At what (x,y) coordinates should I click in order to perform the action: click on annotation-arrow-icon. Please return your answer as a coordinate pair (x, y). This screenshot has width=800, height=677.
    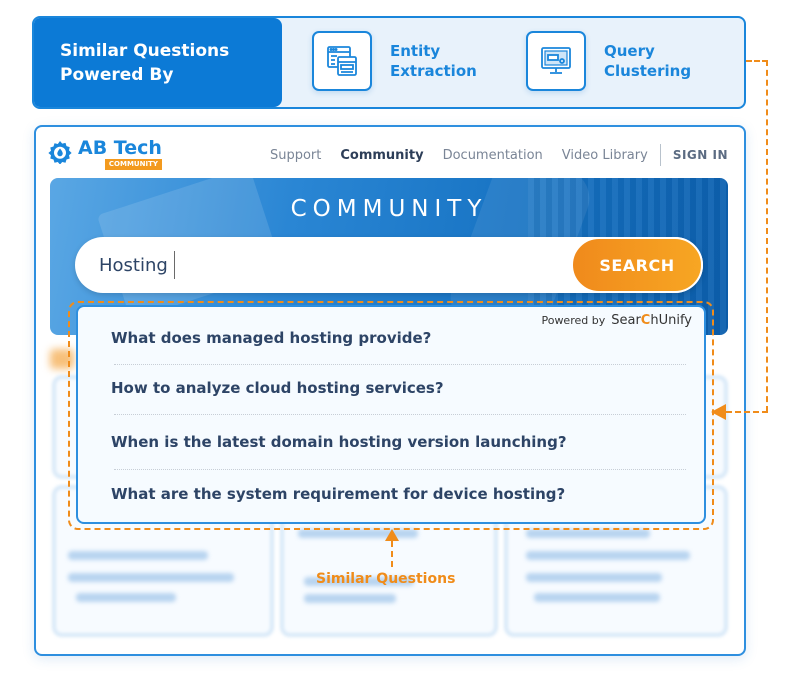
    Looking at the image, I should click on (392, 535).